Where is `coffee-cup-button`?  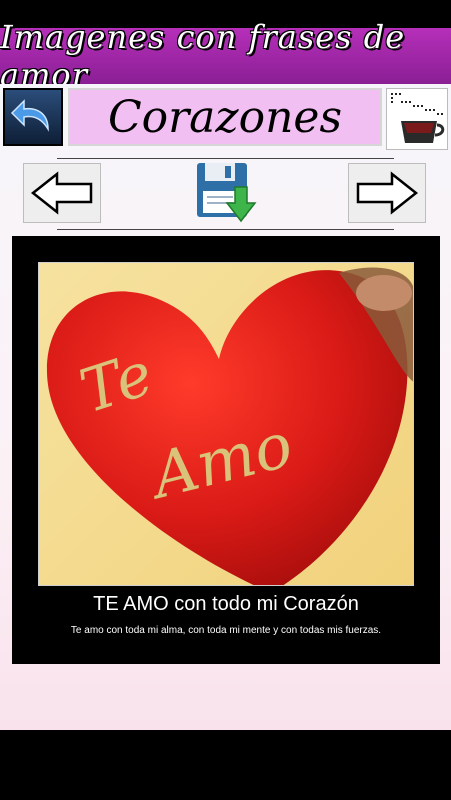 coffee-cup-button is located at coordinates (417, 119).